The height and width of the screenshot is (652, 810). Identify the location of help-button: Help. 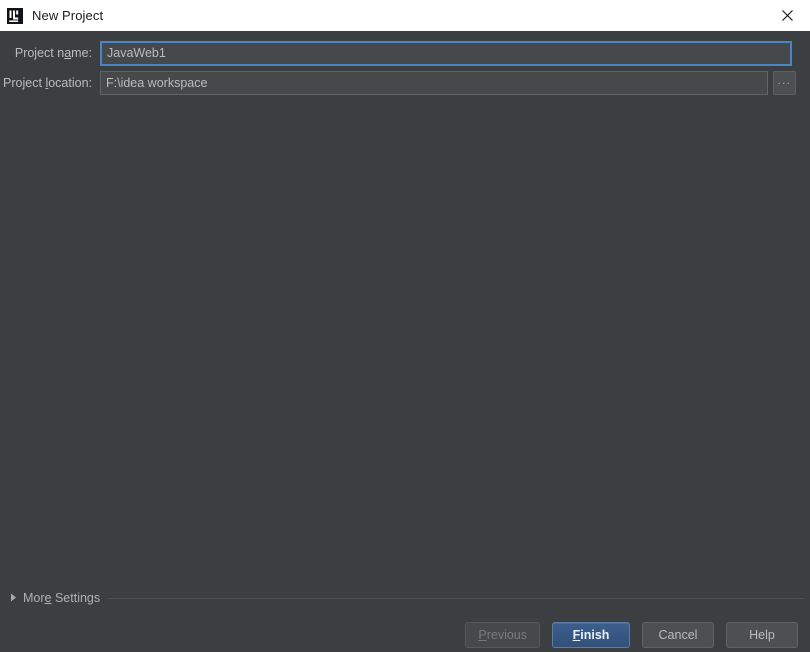
(762, 635).